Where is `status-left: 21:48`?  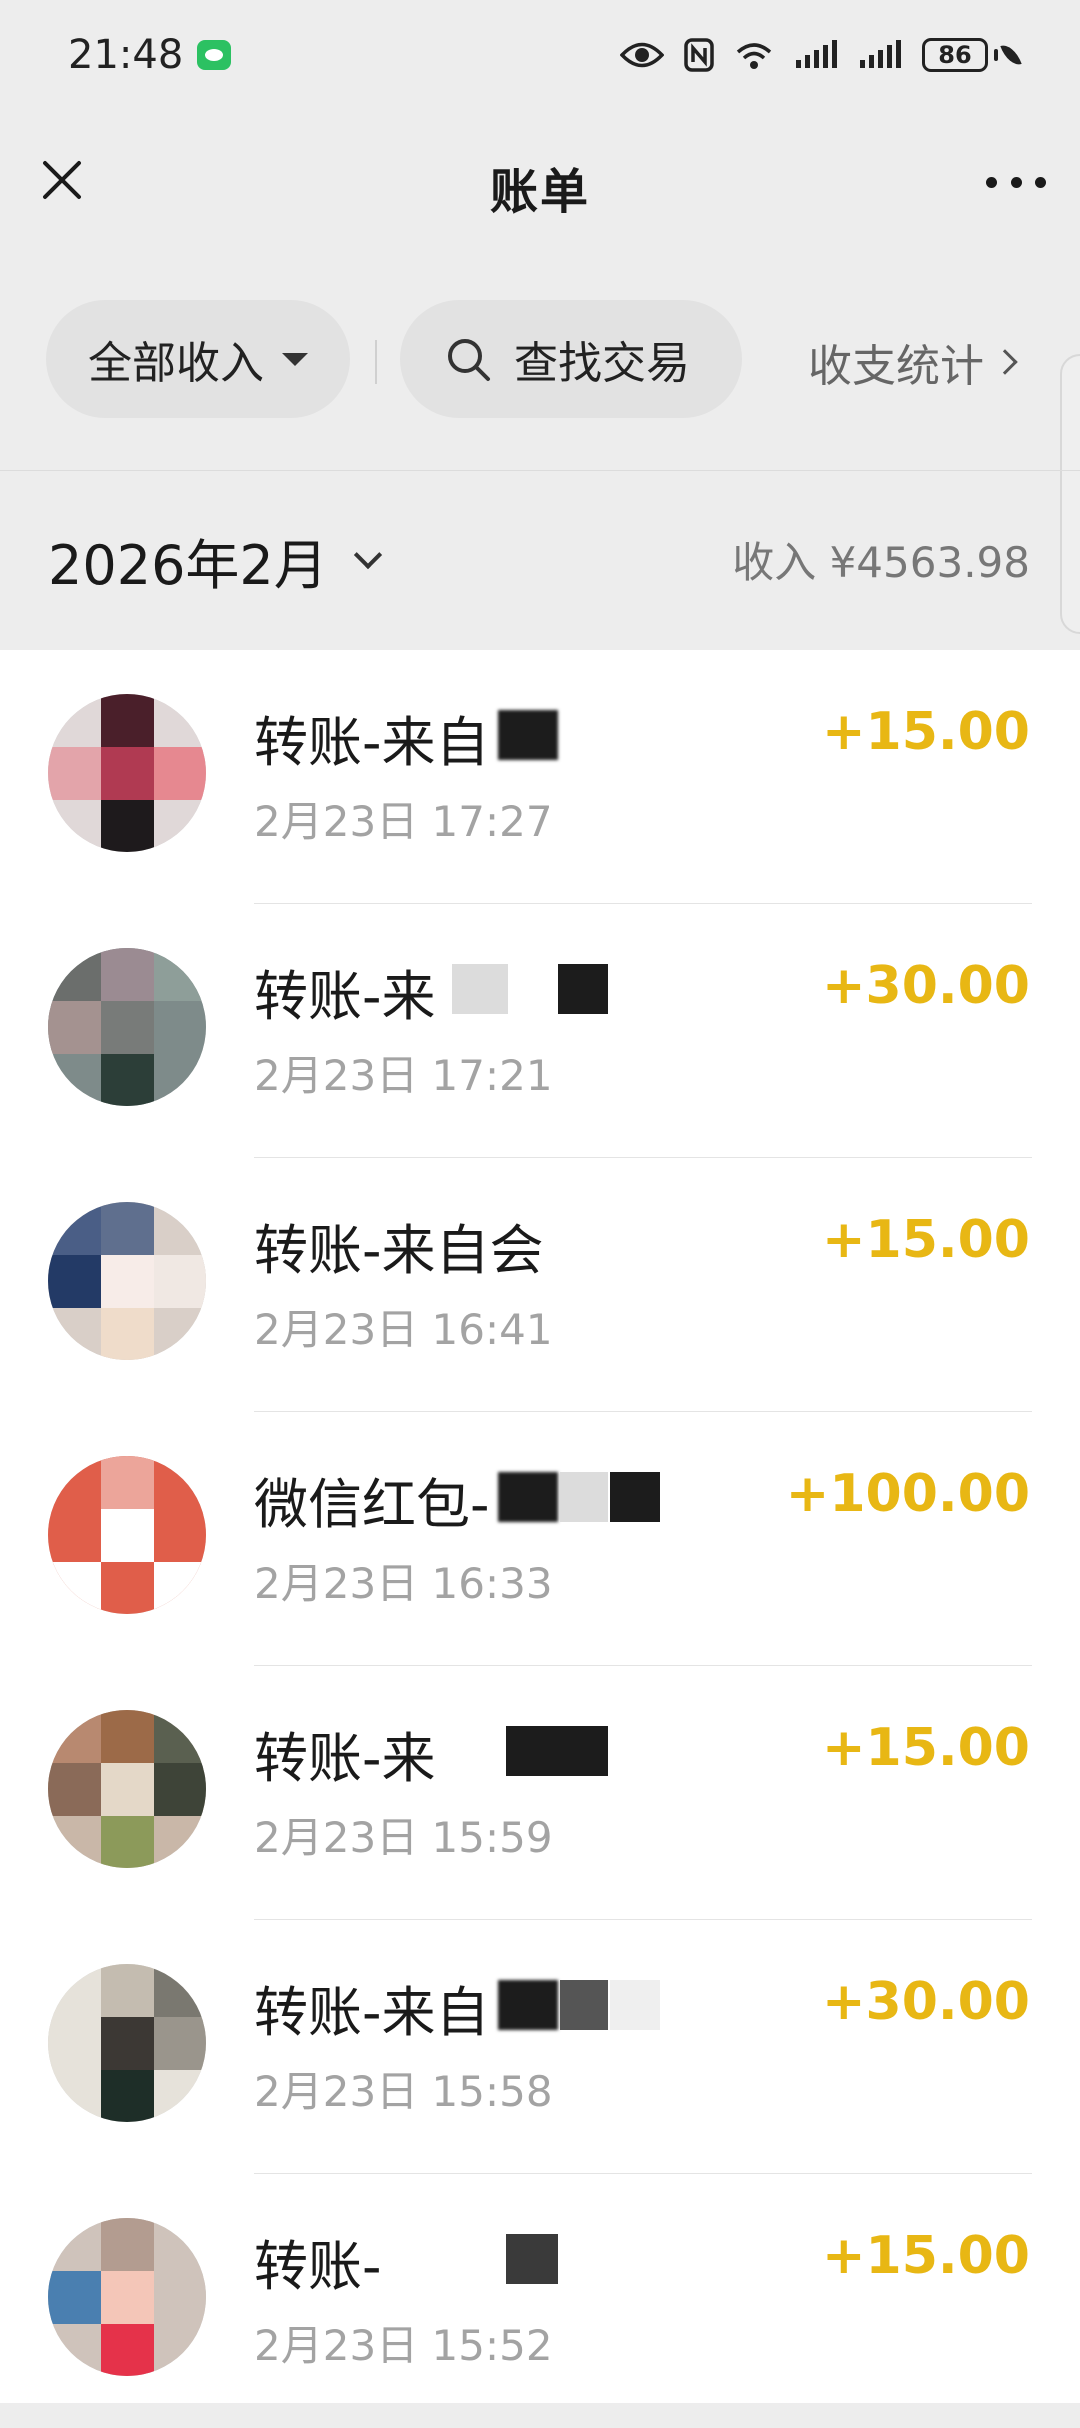
status-left: 21:48 is located at coordinates (150, 55).